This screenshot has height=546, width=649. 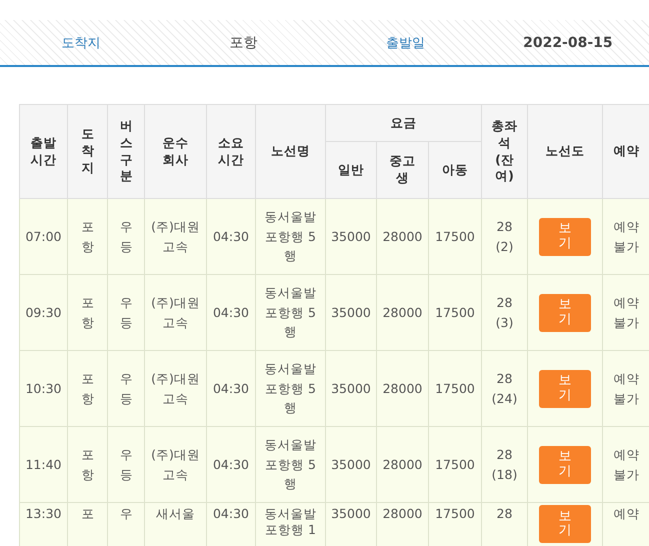 What do you see at coordinates (406, 43) in the screenshot?
I see `summary-label: 출발일` at bounding box center [406, 43].